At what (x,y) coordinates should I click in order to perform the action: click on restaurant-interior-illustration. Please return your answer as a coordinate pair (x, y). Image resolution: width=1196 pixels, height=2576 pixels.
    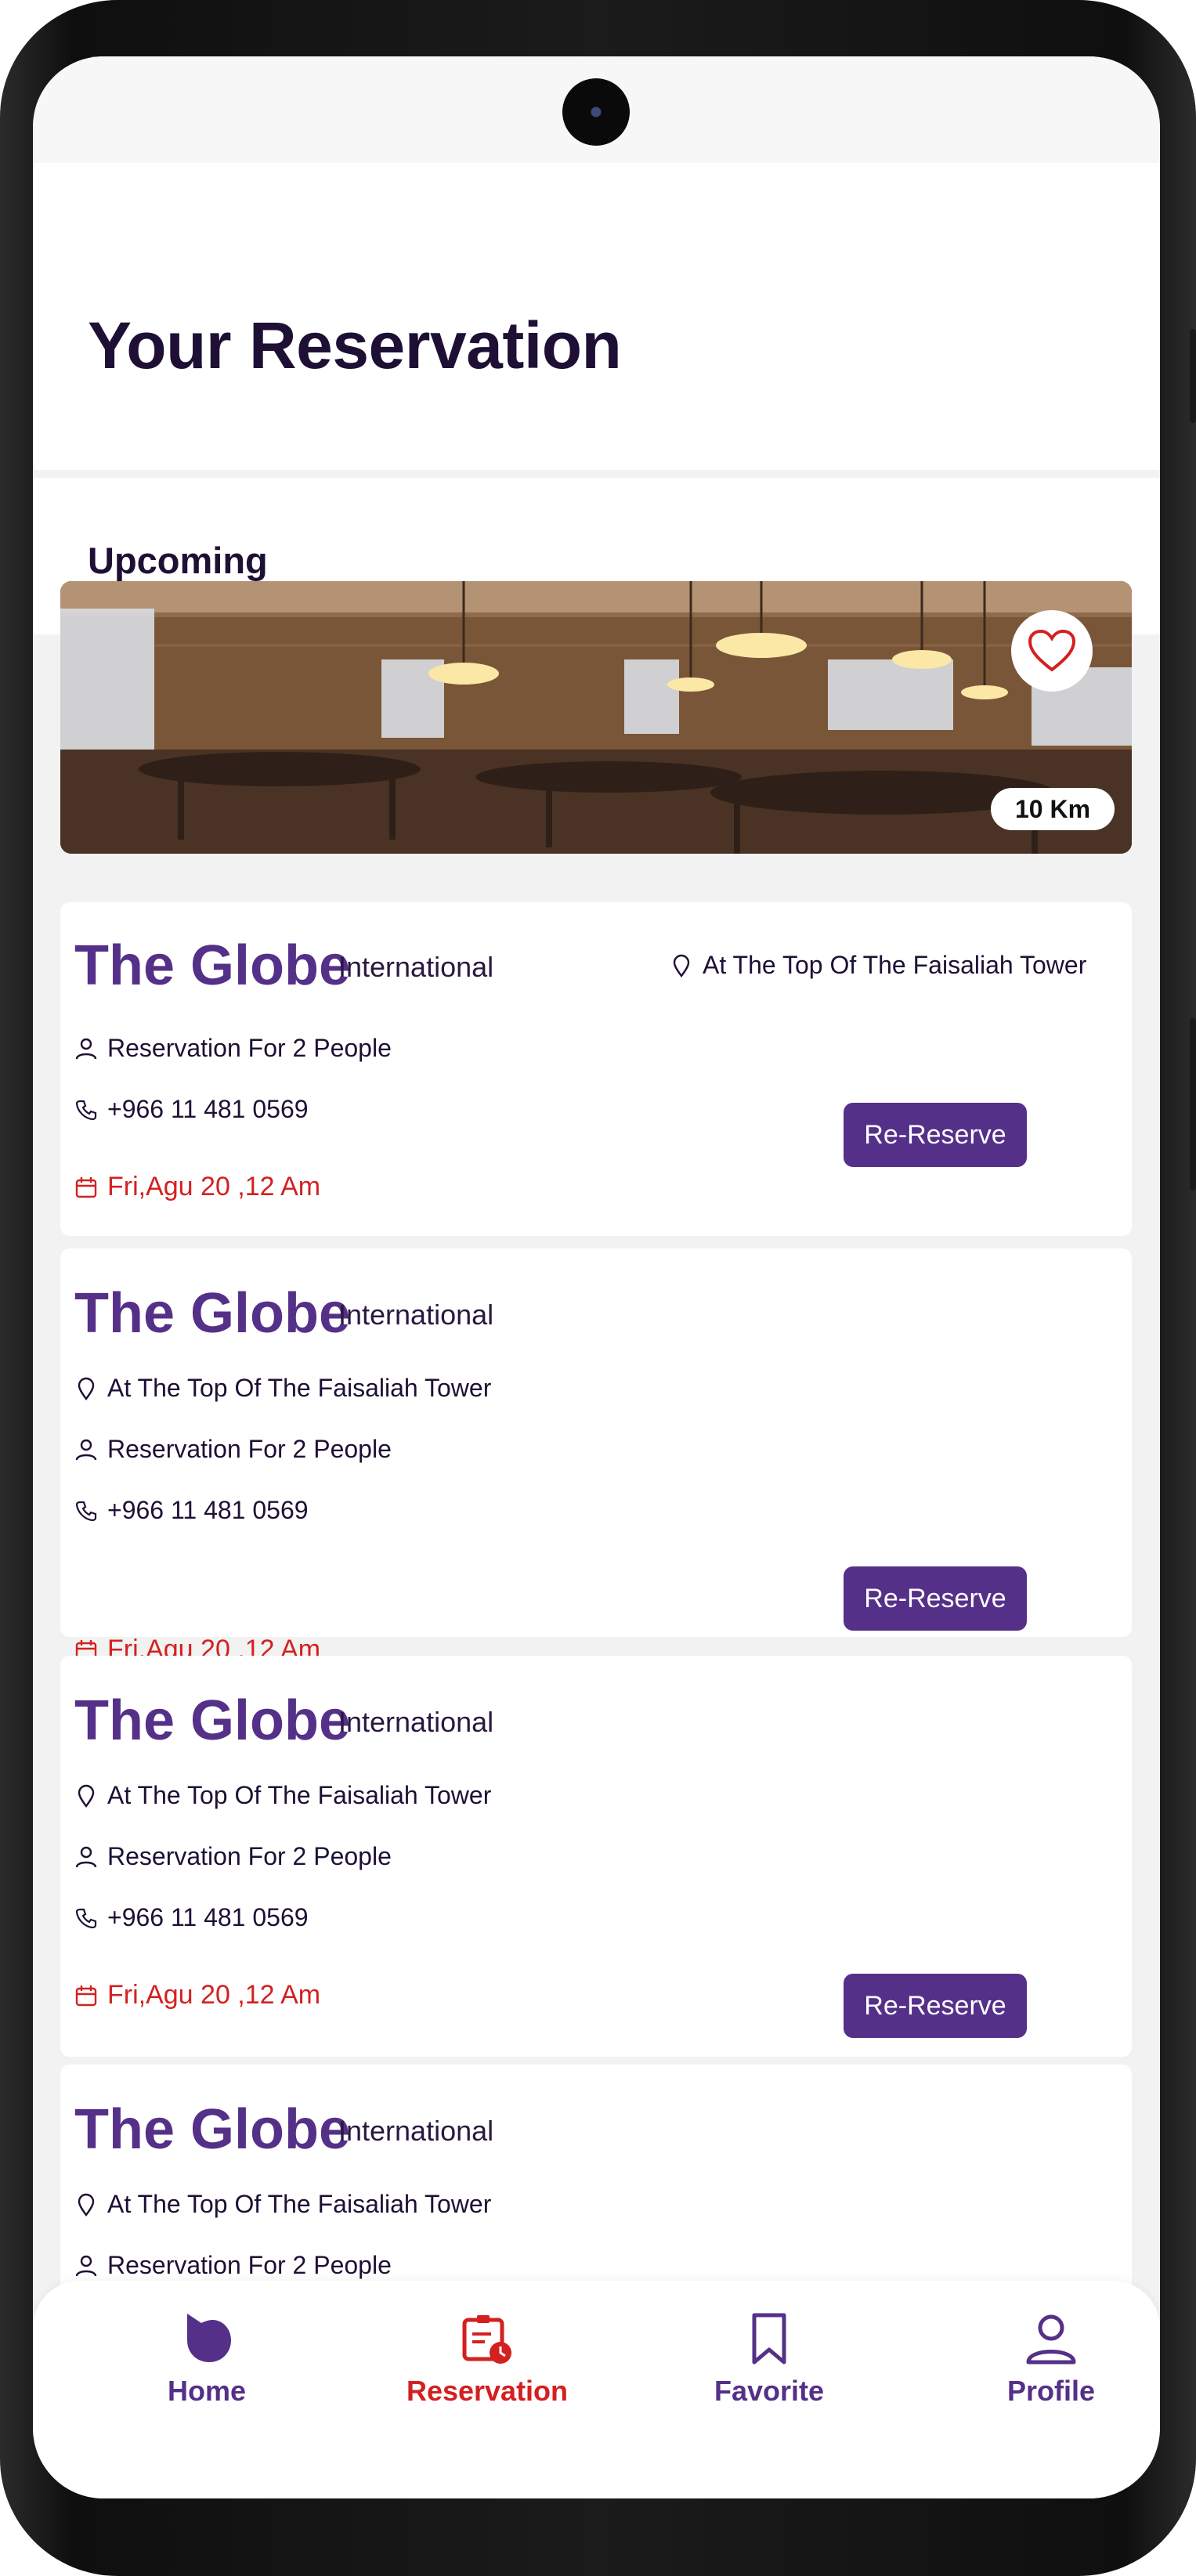
    Looking at the image, I should click on (596, 717).